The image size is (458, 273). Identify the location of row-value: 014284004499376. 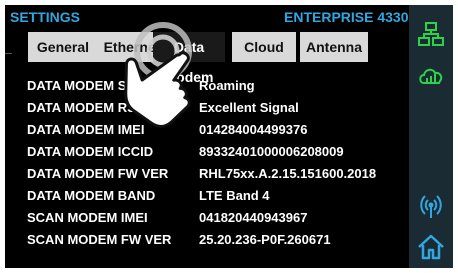
(253, 129).